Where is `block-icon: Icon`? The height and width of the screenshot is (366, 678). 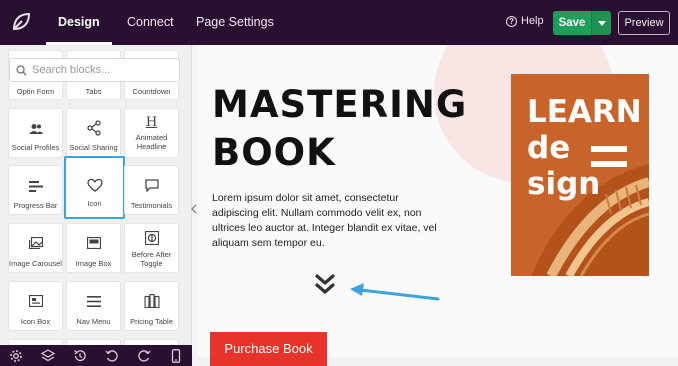 block-icon: Icon is located at coordinates (94, 187).